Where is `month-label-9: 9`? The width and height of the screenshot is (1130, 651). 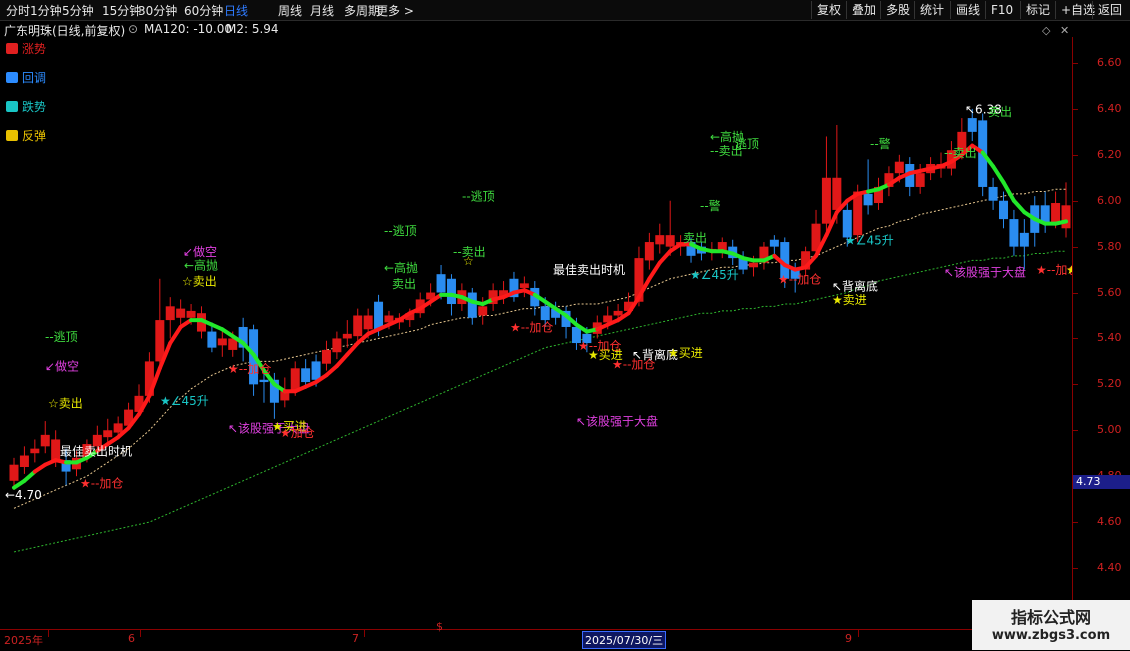 month-label-9: 9 is located at coordinates (848, 638).